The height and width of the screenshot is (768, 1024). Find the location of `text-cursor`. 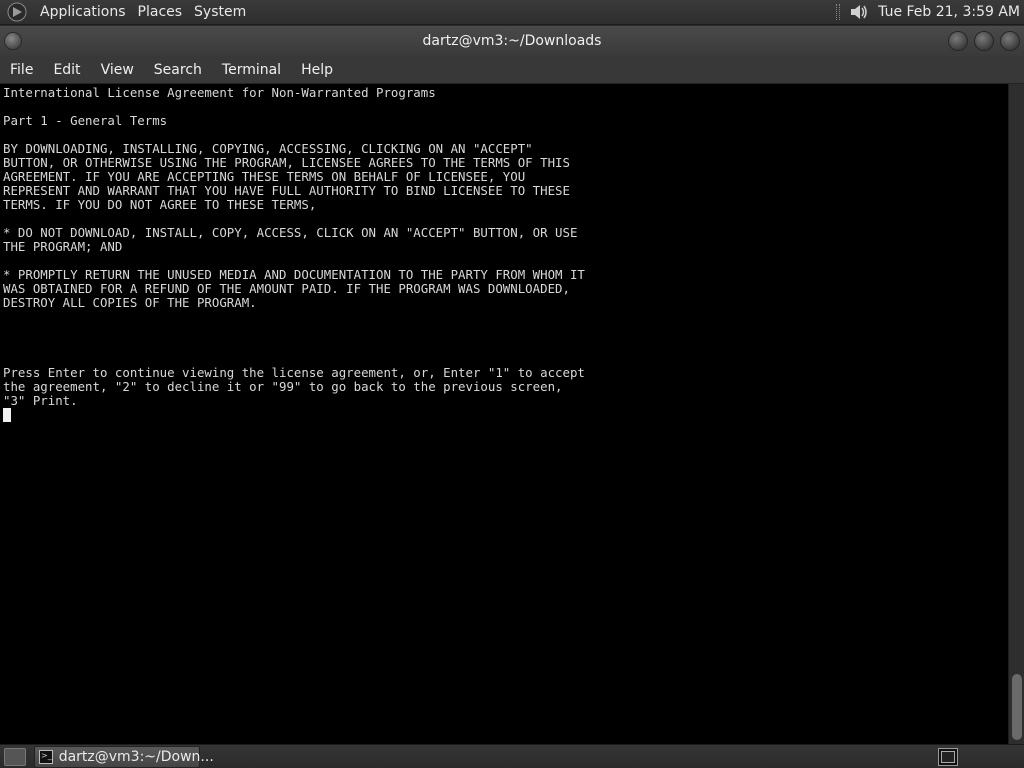

text-cursor is located at coordinates (7, 415).